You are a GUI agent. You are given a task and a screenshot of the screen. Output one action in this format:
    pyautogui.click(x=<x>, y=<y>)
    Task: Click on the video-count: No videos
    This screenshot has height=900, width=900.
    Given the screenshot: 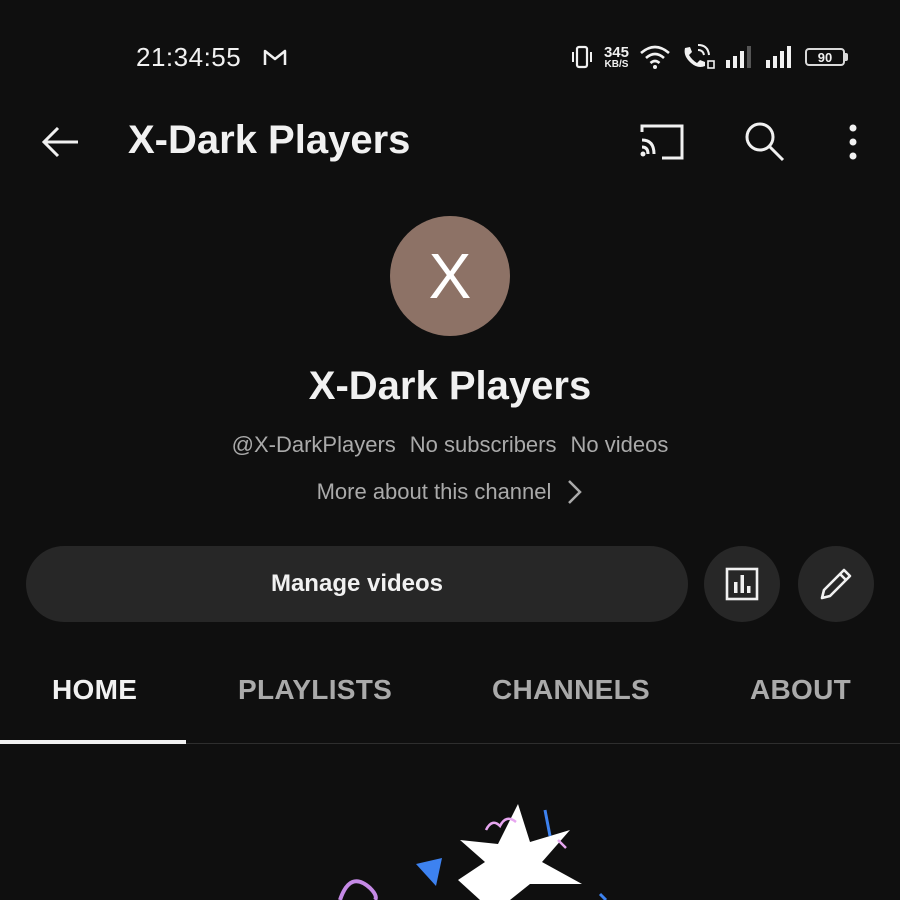 What is the action you would take?
    pyautogui.click(x=619, y=444)
    